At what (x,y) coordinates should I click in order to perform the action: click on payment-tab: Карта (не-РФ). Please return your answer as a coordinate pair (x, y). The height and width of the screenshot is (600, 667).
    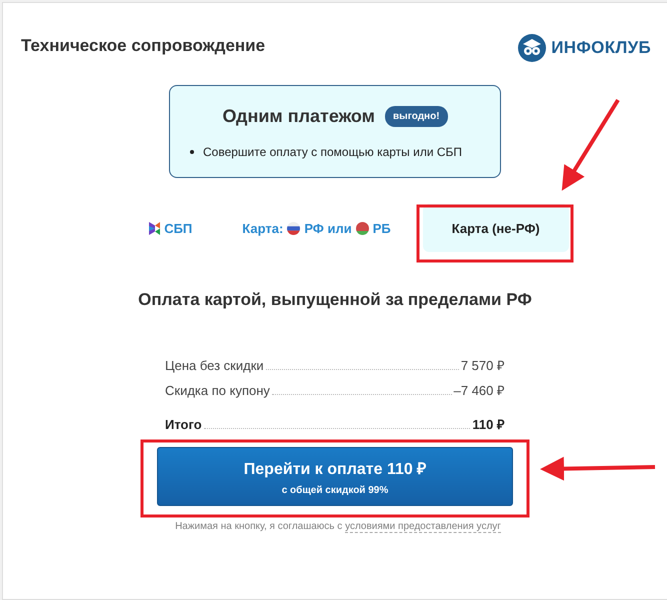
    Looking at the image, I should click on (495, 228).